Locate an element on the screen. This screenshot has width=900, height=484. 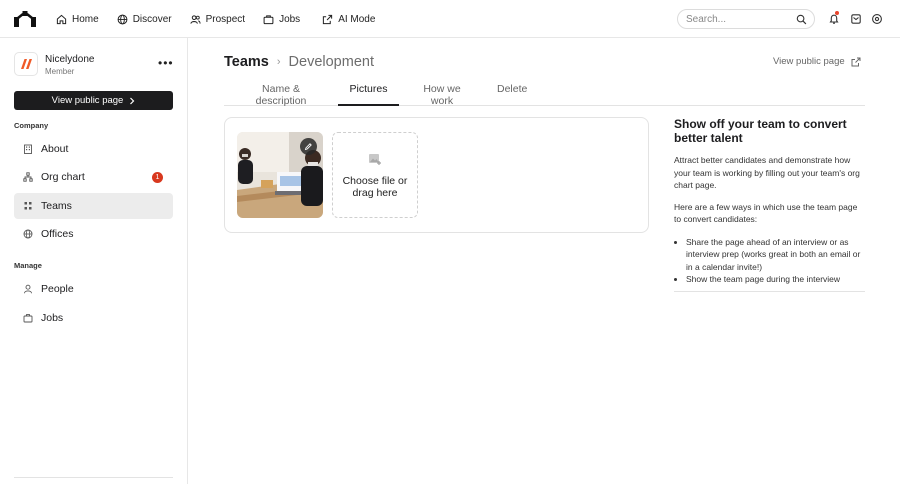
nav-jobs: Jobs is located at coordinates (281, 19).